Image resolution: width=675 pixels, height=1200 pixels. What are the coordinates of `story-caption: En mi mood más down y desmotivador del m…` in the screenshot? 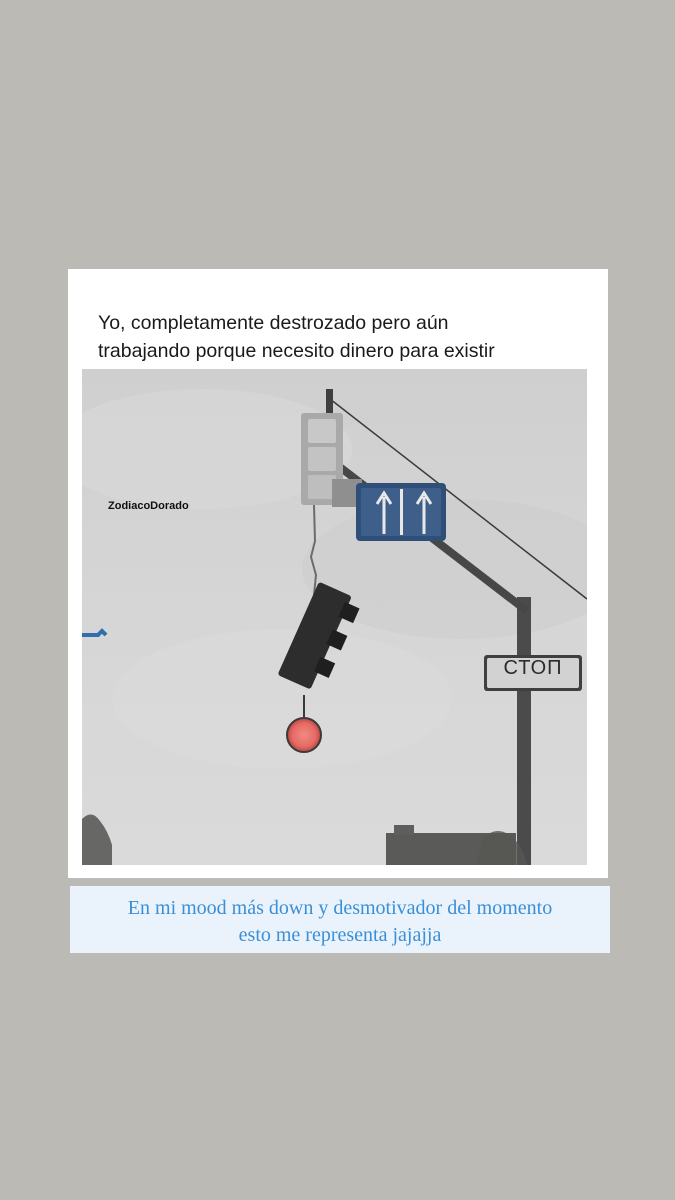 It's located at (340, 919).